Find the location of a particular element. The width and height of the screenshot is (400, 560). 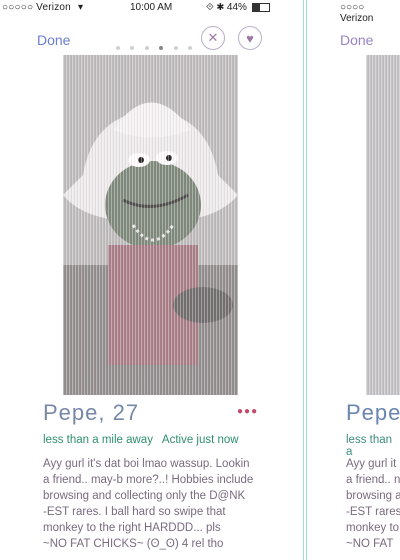

carrier-label: ○○○○ Verizon is located at coordinates (357, 13).